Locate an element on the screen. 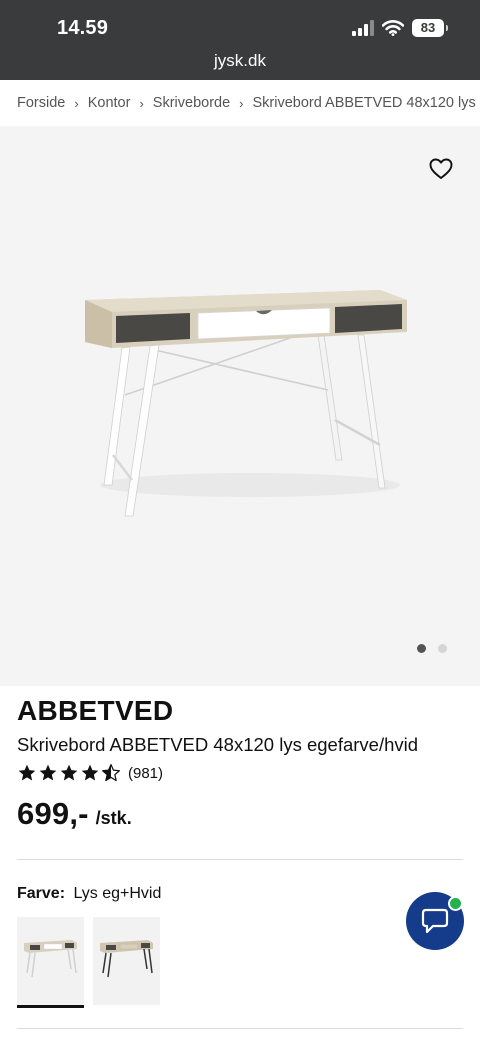 The image size is (480, 1039). product-price: 699,- /stk. is located at coordinates (74, 814).